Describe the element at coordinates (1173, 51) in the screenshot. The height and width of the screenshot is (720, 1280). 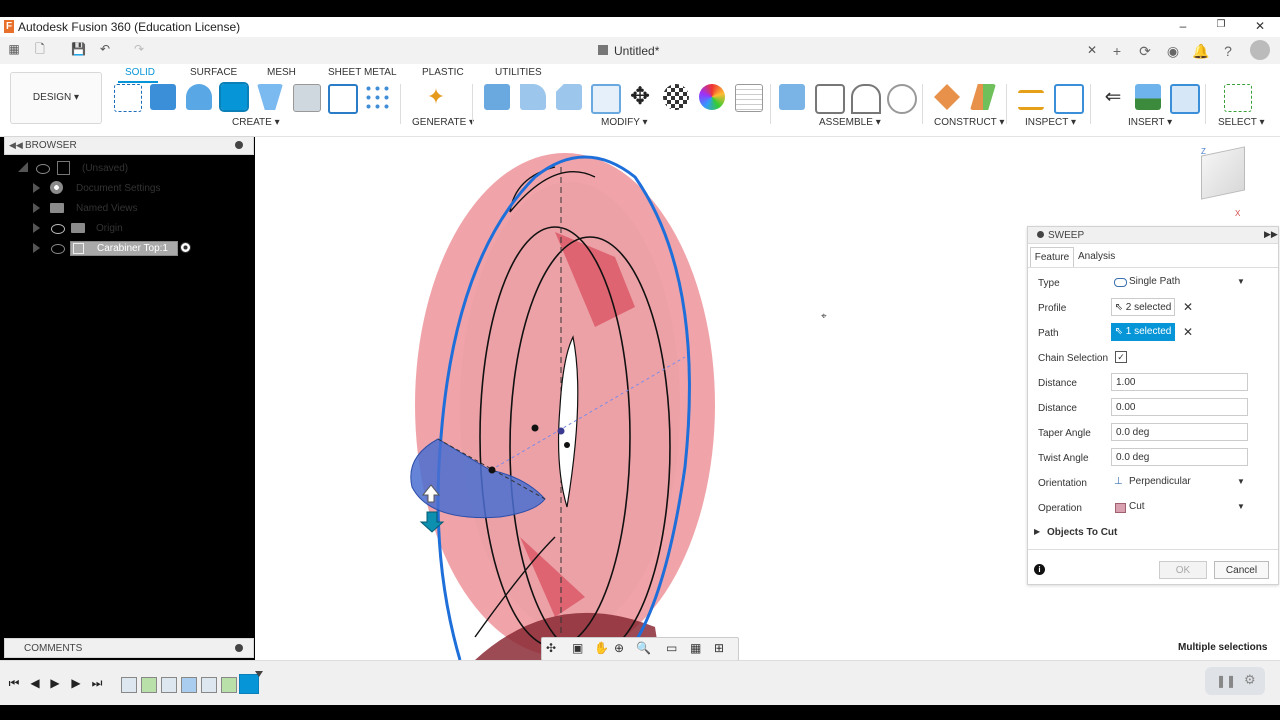
I see `job-status-icon: ◉` at that location.